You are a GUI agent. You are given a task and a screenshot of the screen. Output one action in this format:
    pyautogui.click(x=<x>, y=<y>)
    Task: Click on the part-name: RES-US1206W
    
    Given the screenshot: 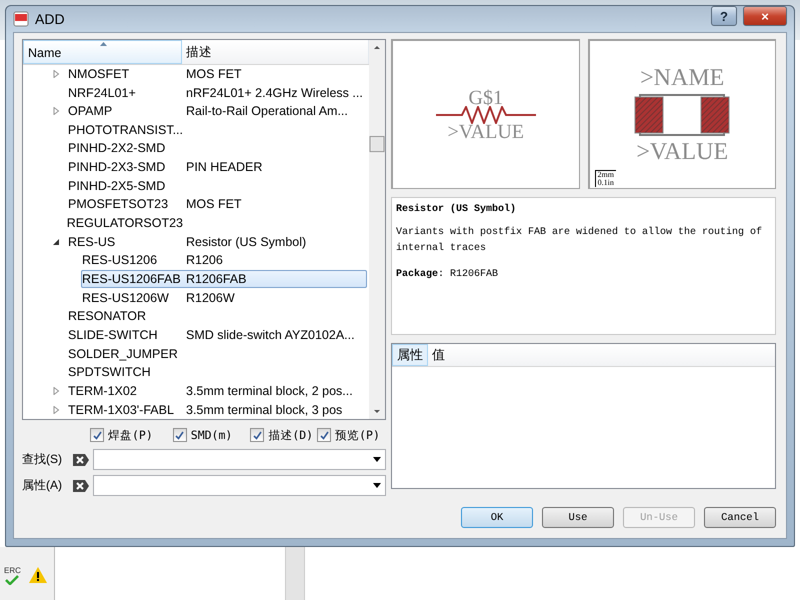 What is the action you would take?
    pyautogui.click(x=125, y=297)
    